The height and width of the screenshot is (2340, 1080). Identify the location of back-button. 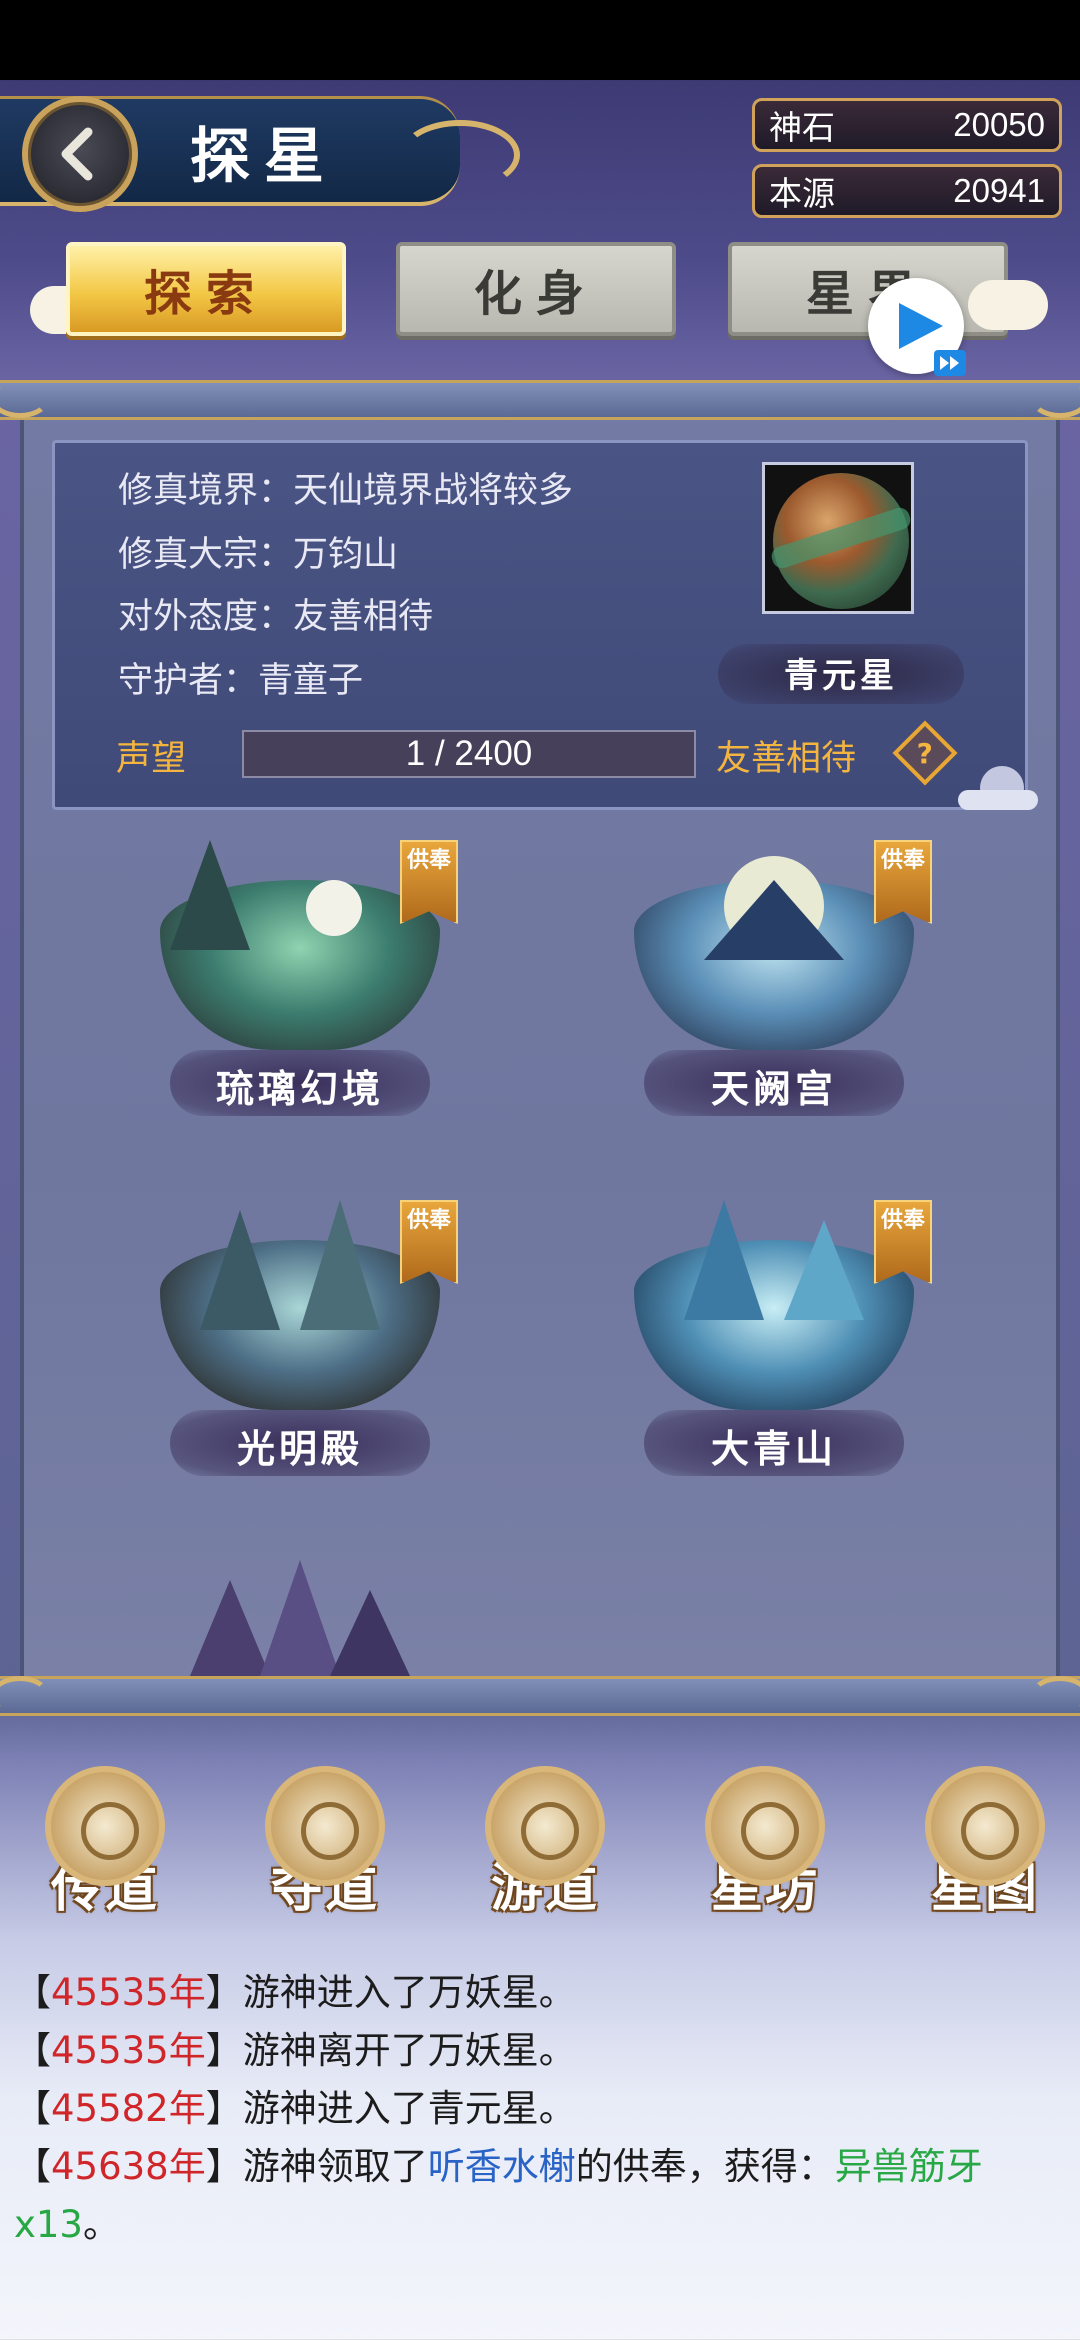
(80, 154).